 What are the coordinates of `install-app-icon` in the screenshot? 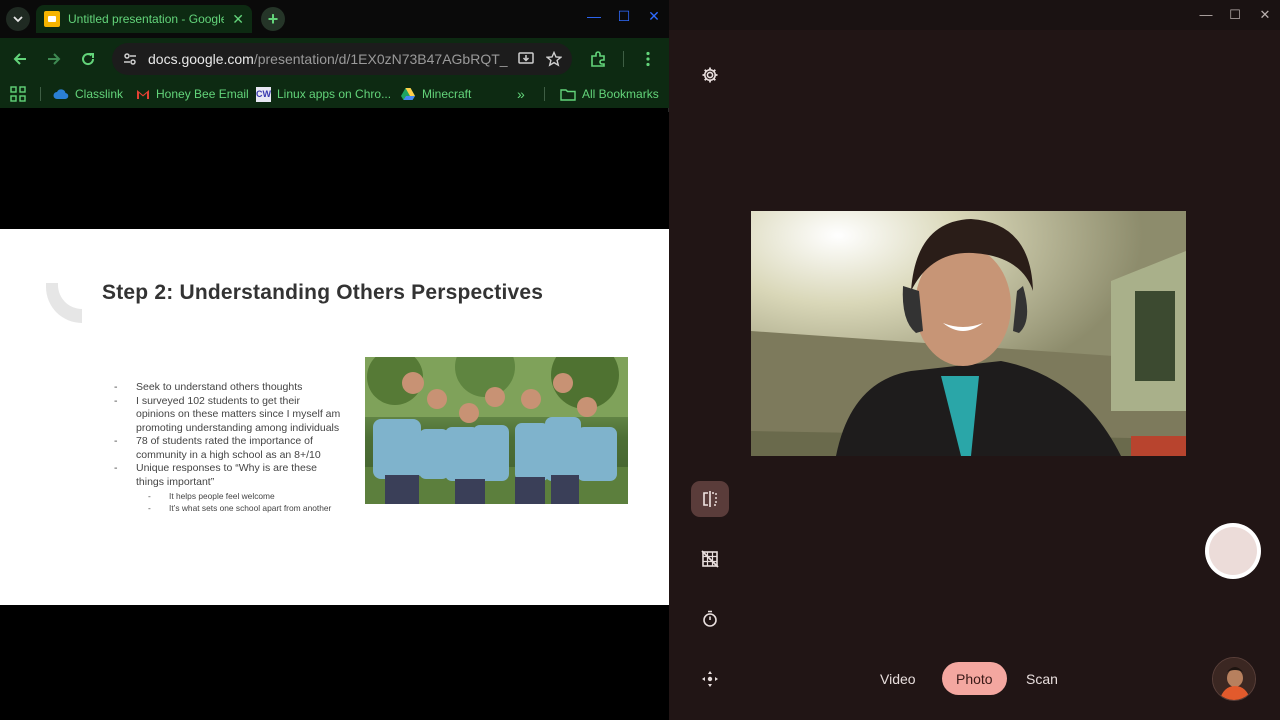 It's located at (527, 59).